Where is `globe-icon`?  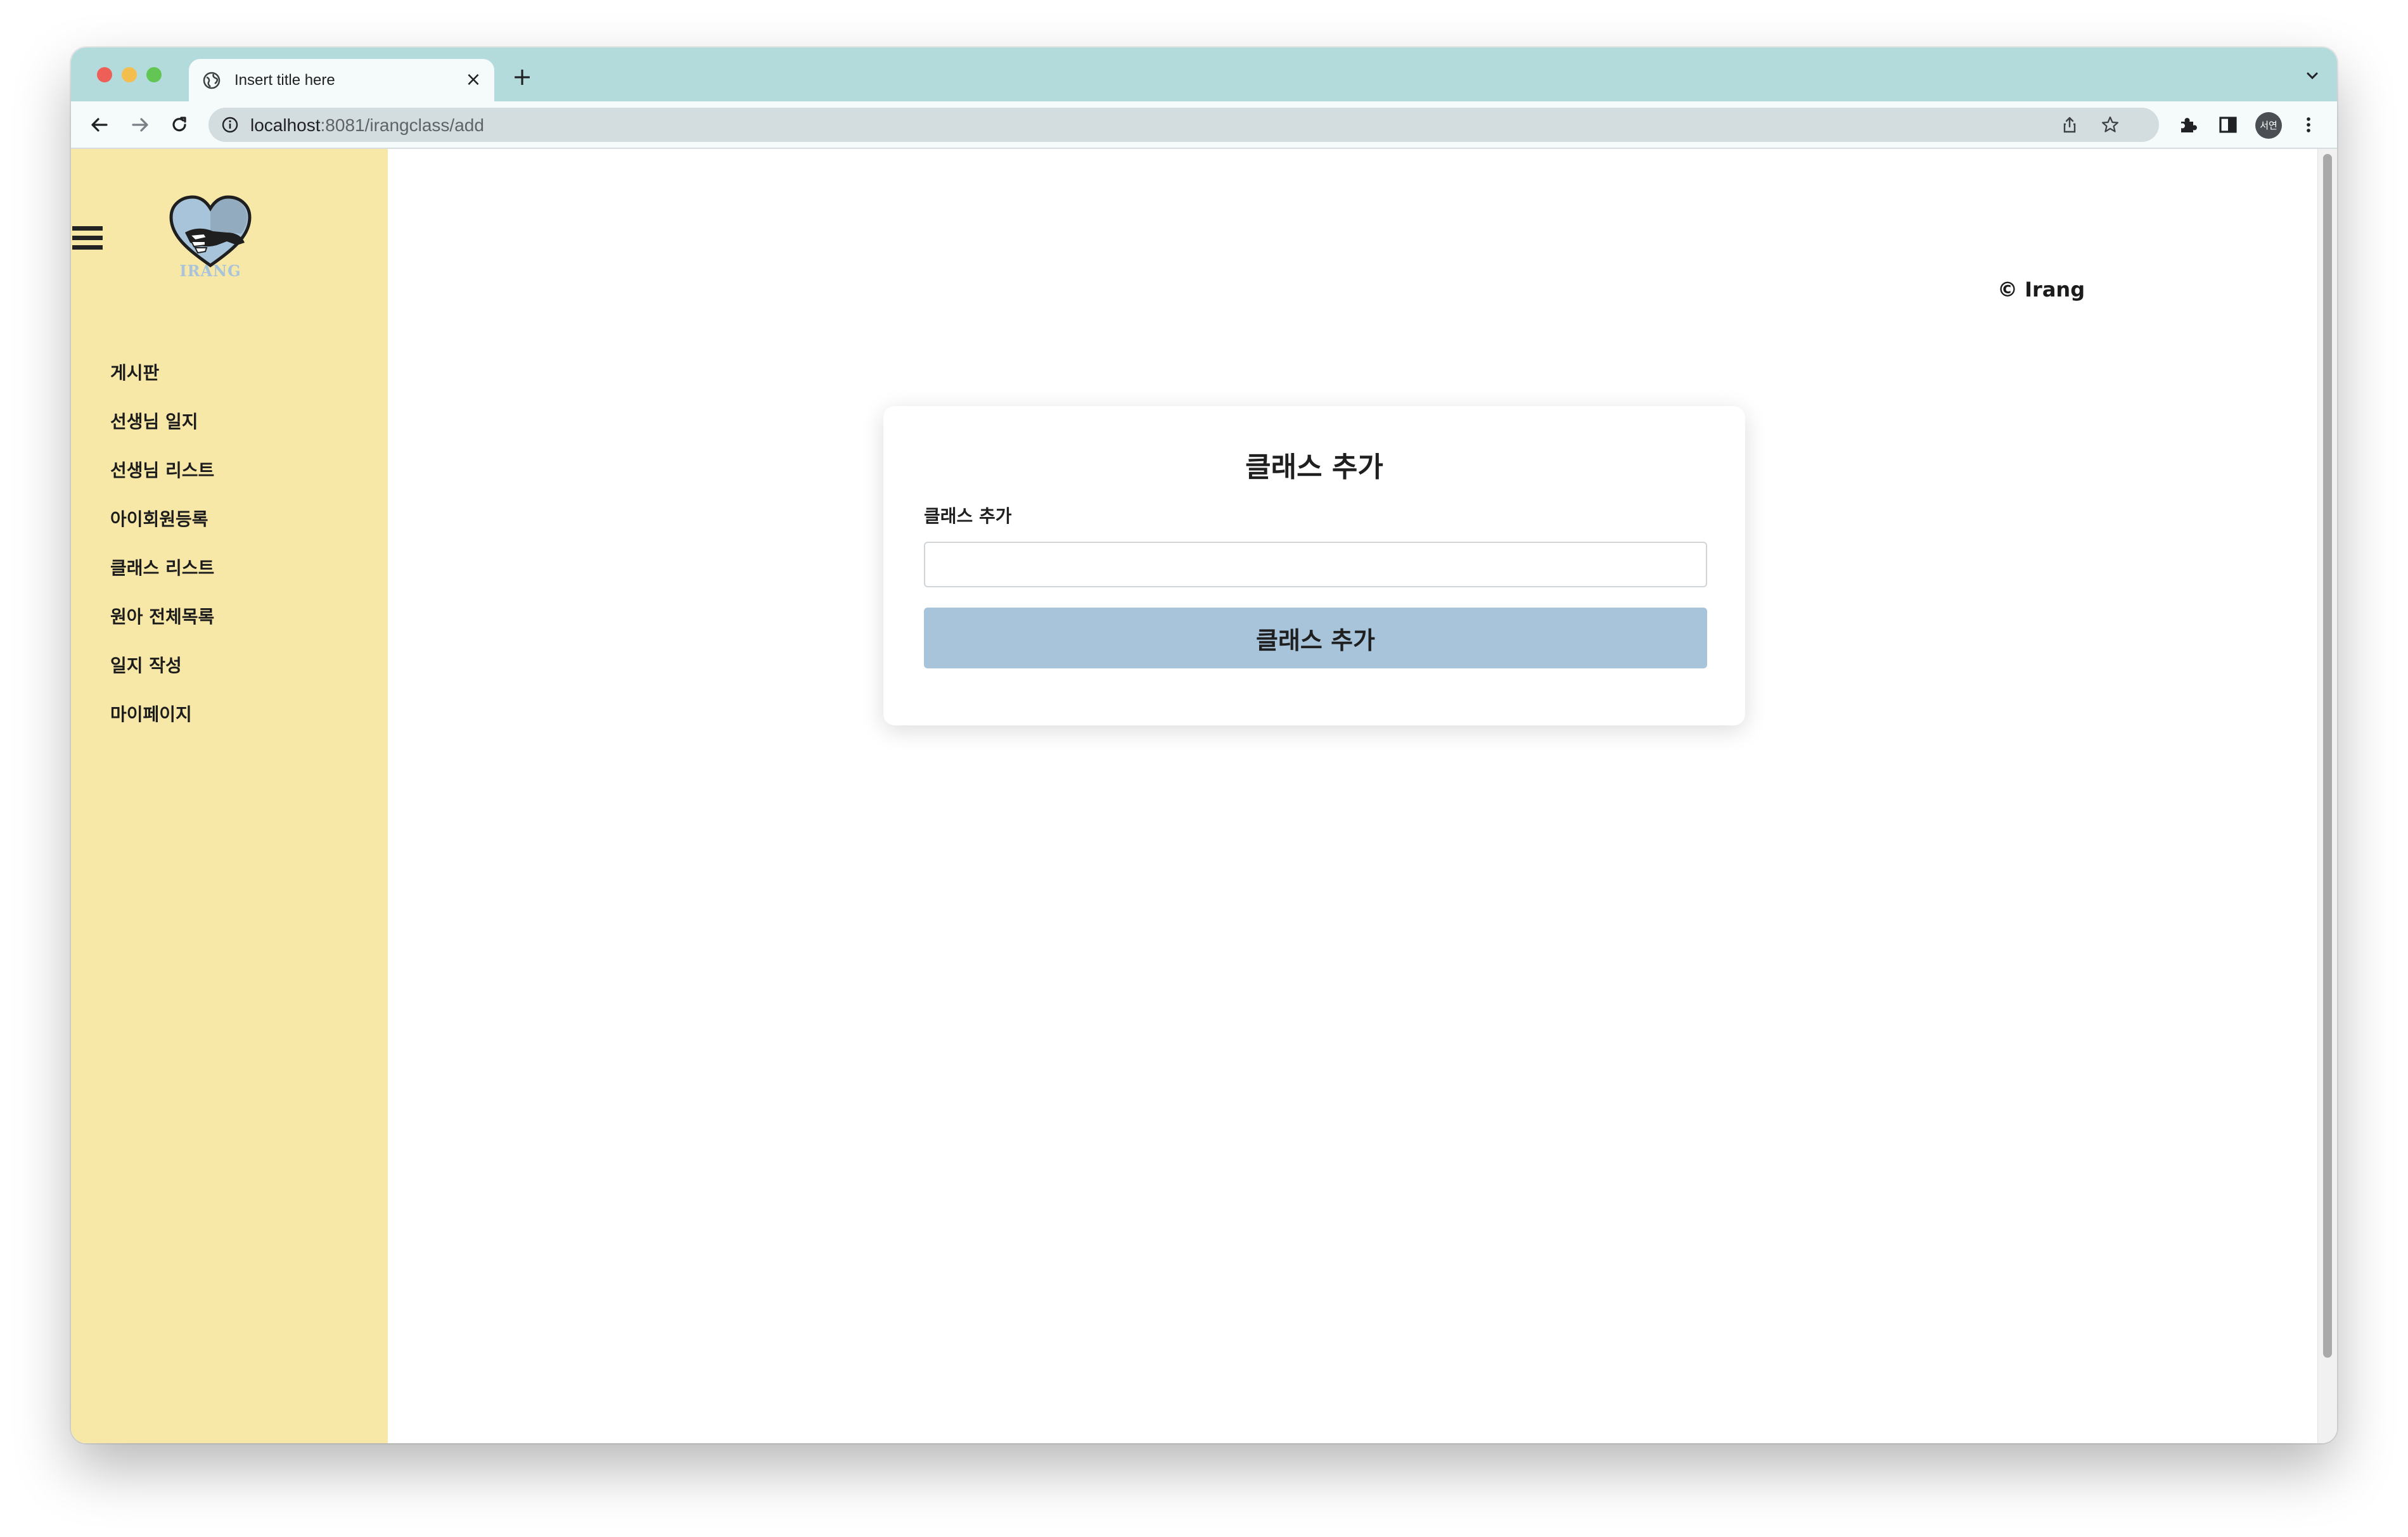 globe-icon is located at coordinates (212, 80).